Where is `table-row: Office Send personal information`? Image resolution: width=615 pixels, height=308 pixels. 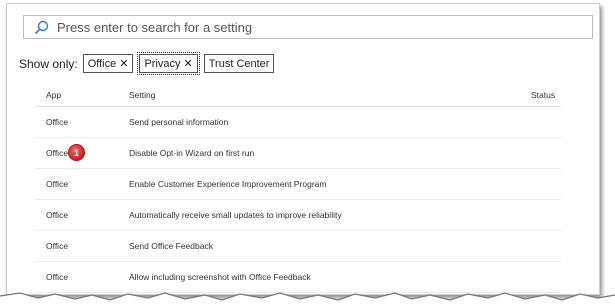
table-row: Office Send personal information is located at coordinates (298, 122).